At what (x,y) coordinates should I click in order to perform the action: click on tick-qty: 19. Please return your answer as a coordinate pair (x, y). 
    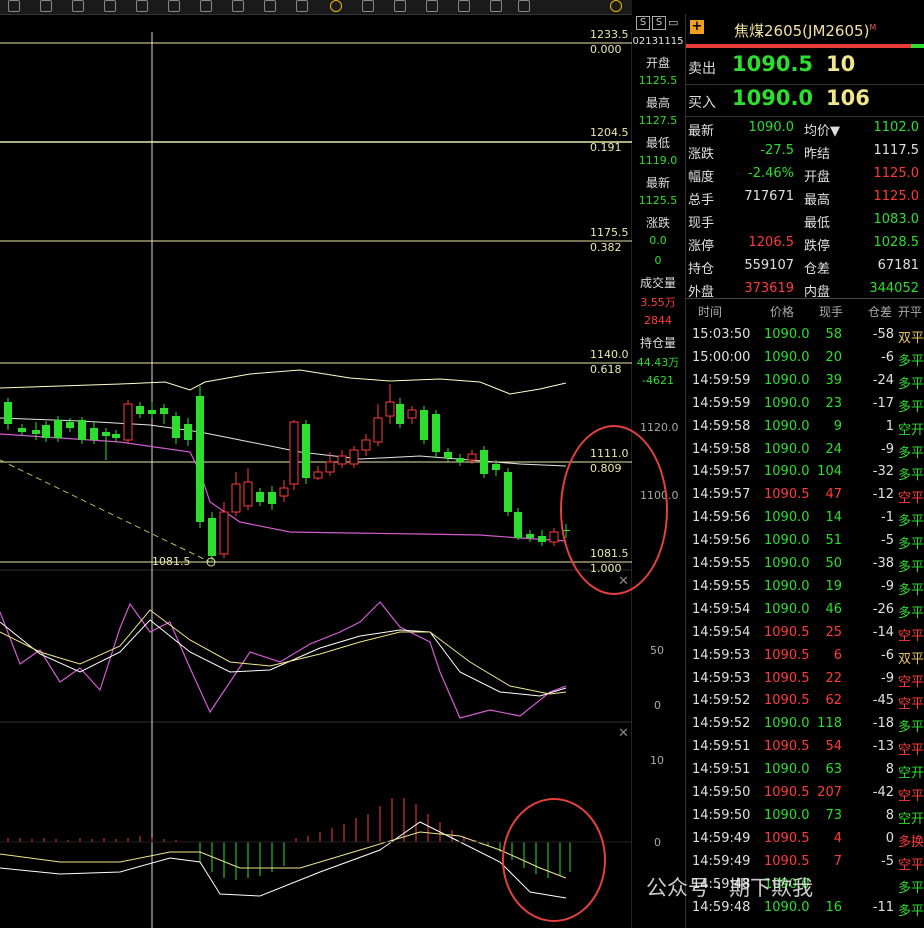
    Looking at the image, I should click on (833, 586).